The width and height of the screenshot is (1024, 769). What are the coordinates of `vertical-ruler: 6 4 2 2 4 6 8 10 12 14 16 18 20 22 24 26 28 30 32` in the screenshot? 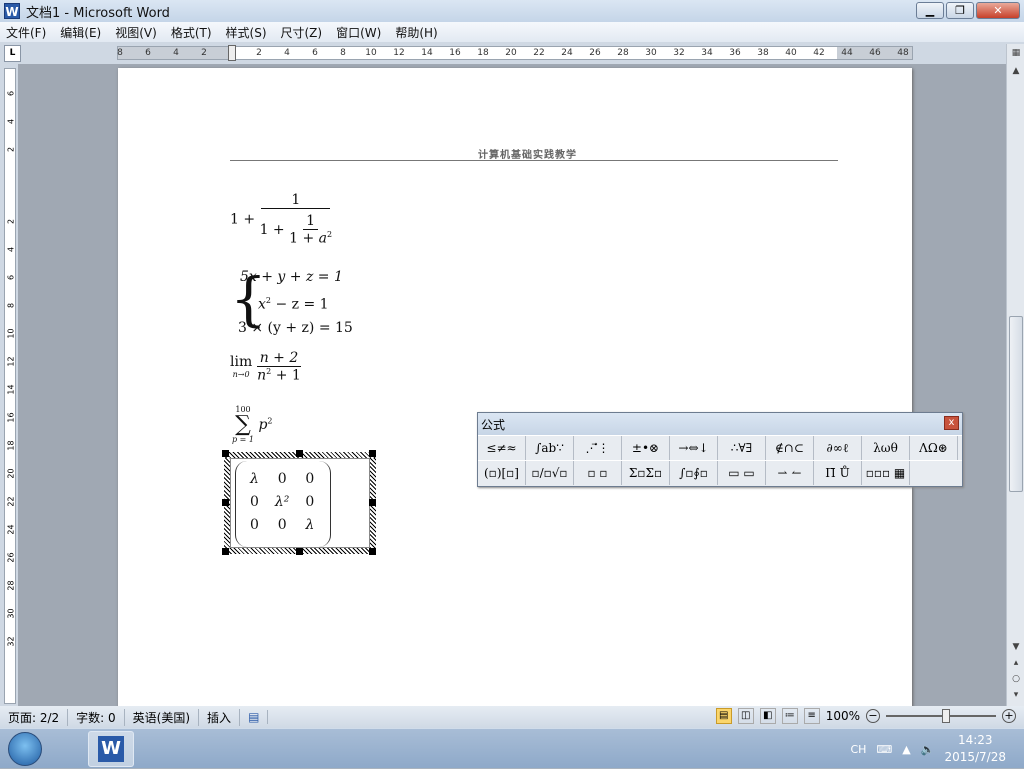 It's located at (9, 385).